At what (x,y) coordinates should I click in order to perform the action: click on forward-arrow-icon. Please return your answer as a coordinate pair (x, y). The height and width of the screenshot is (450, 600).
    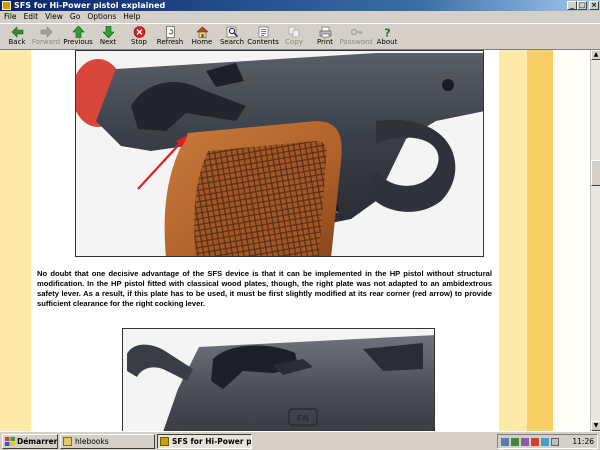
    Looking at the image, I should click on (46, 32).